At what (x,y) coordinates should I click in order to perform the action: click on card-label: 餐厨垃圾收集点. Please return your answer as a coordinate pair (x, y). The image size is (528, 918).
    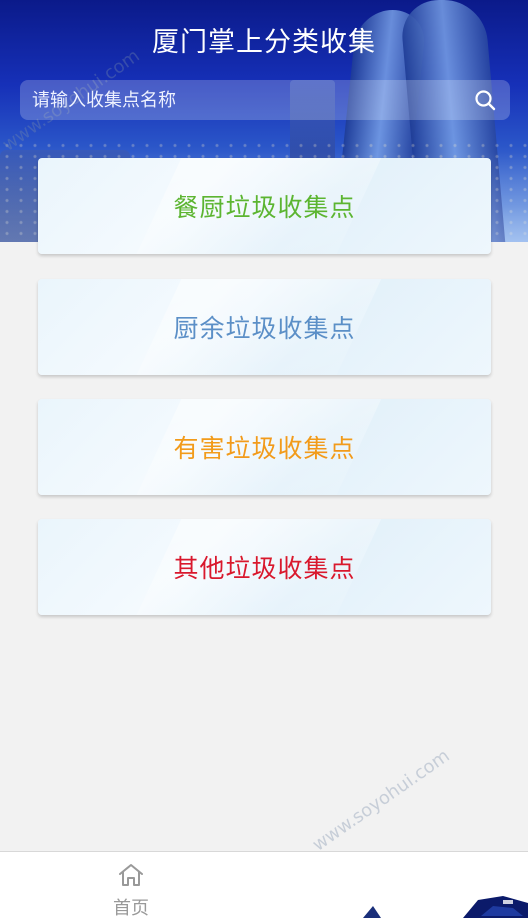
    Looking at the image, I should click on (264, 207).